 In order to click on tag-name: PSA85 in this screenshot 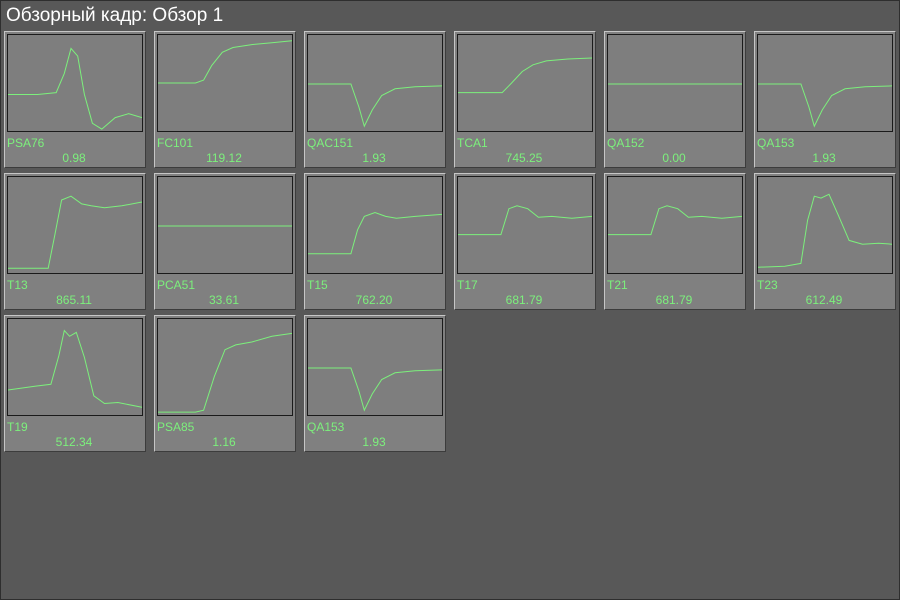, I will do `click(176, 427)`.